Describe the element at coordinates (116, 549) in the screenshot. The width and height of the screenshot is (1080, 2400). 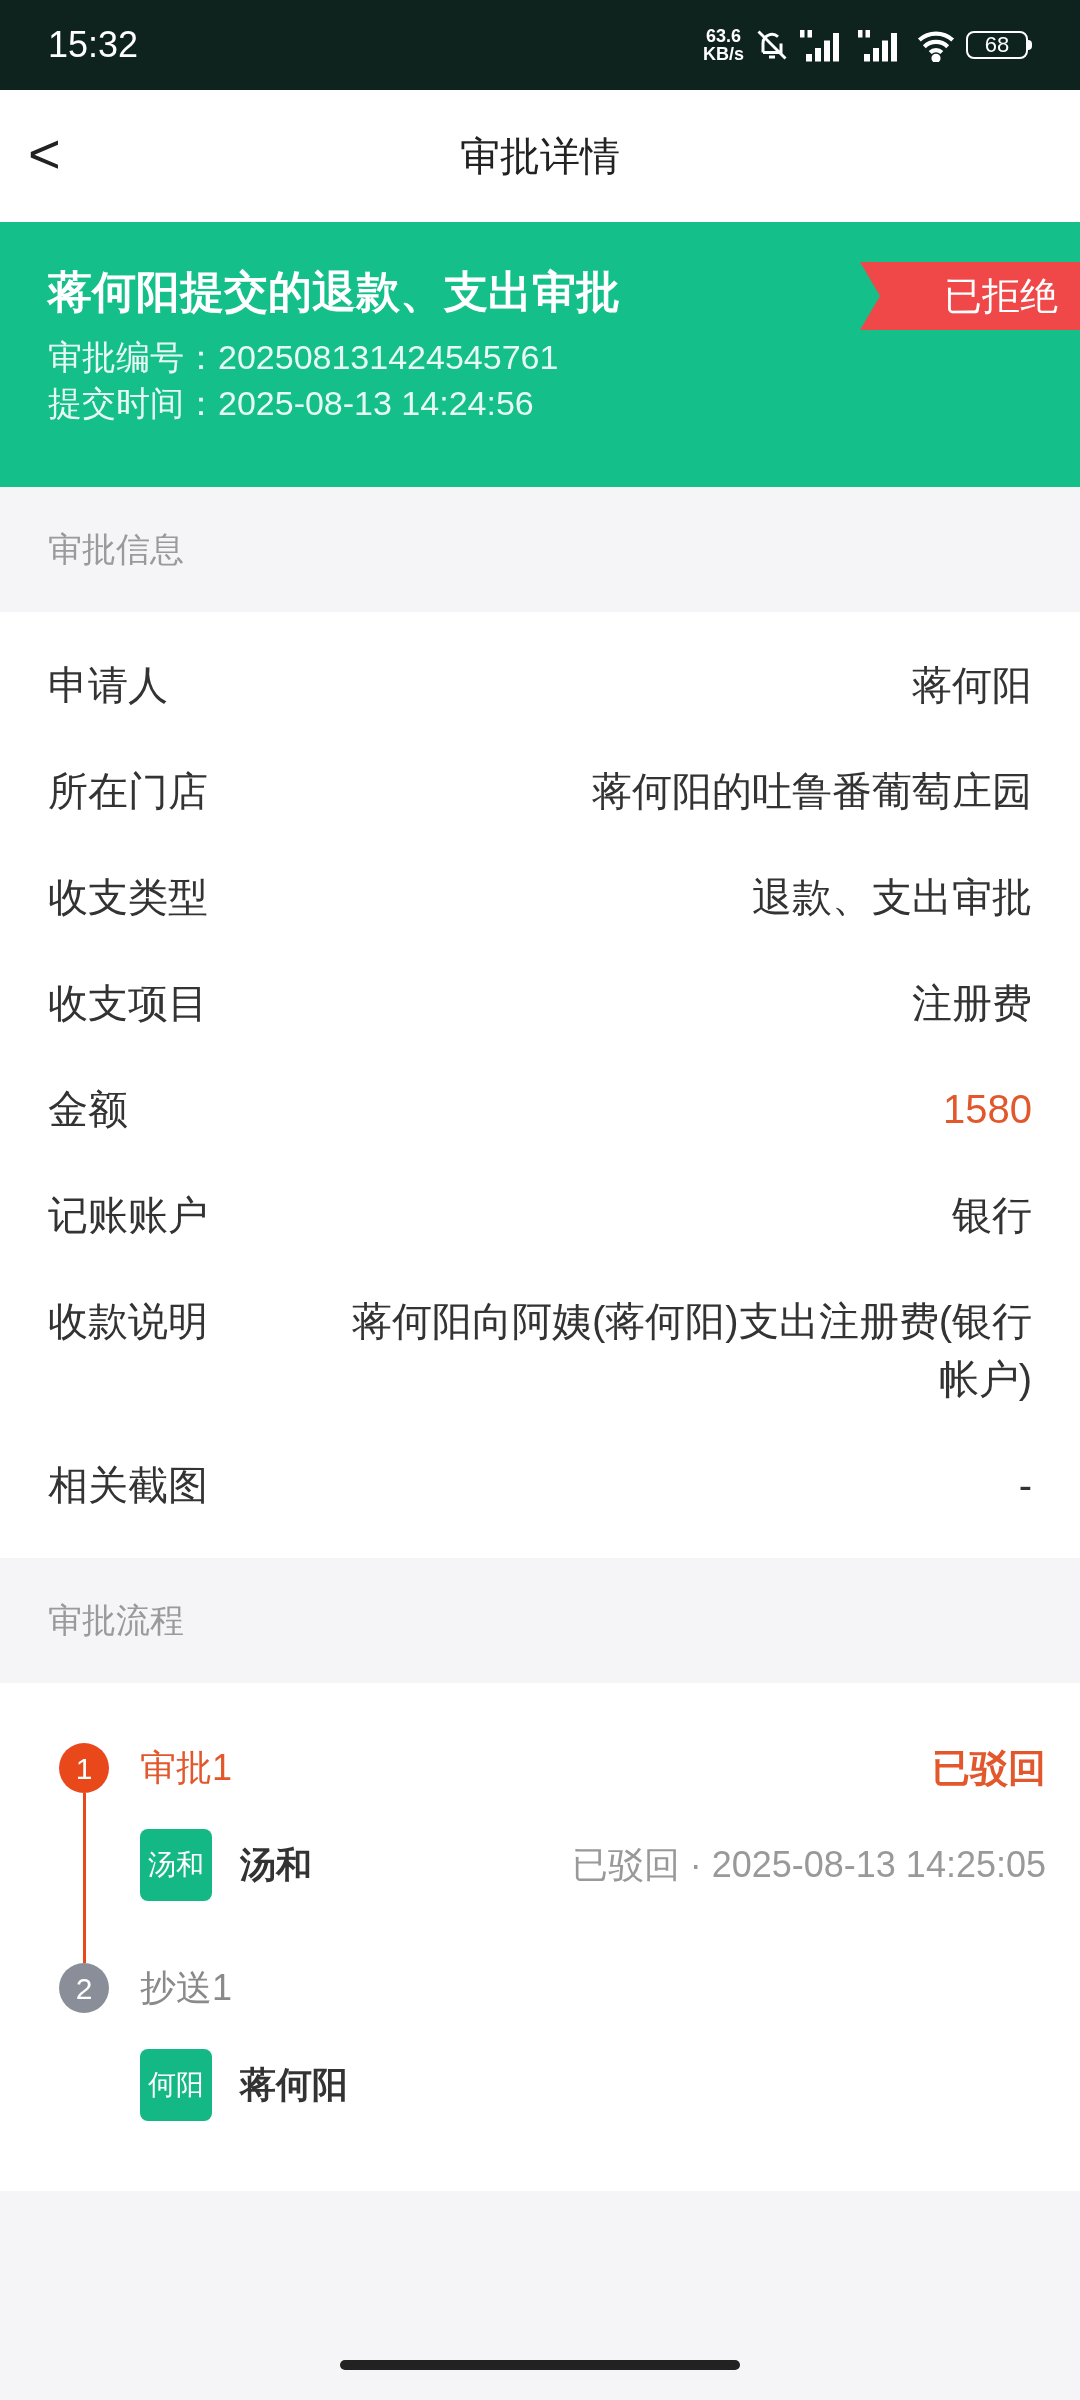
I see `section-title: 审批信息` at that location.